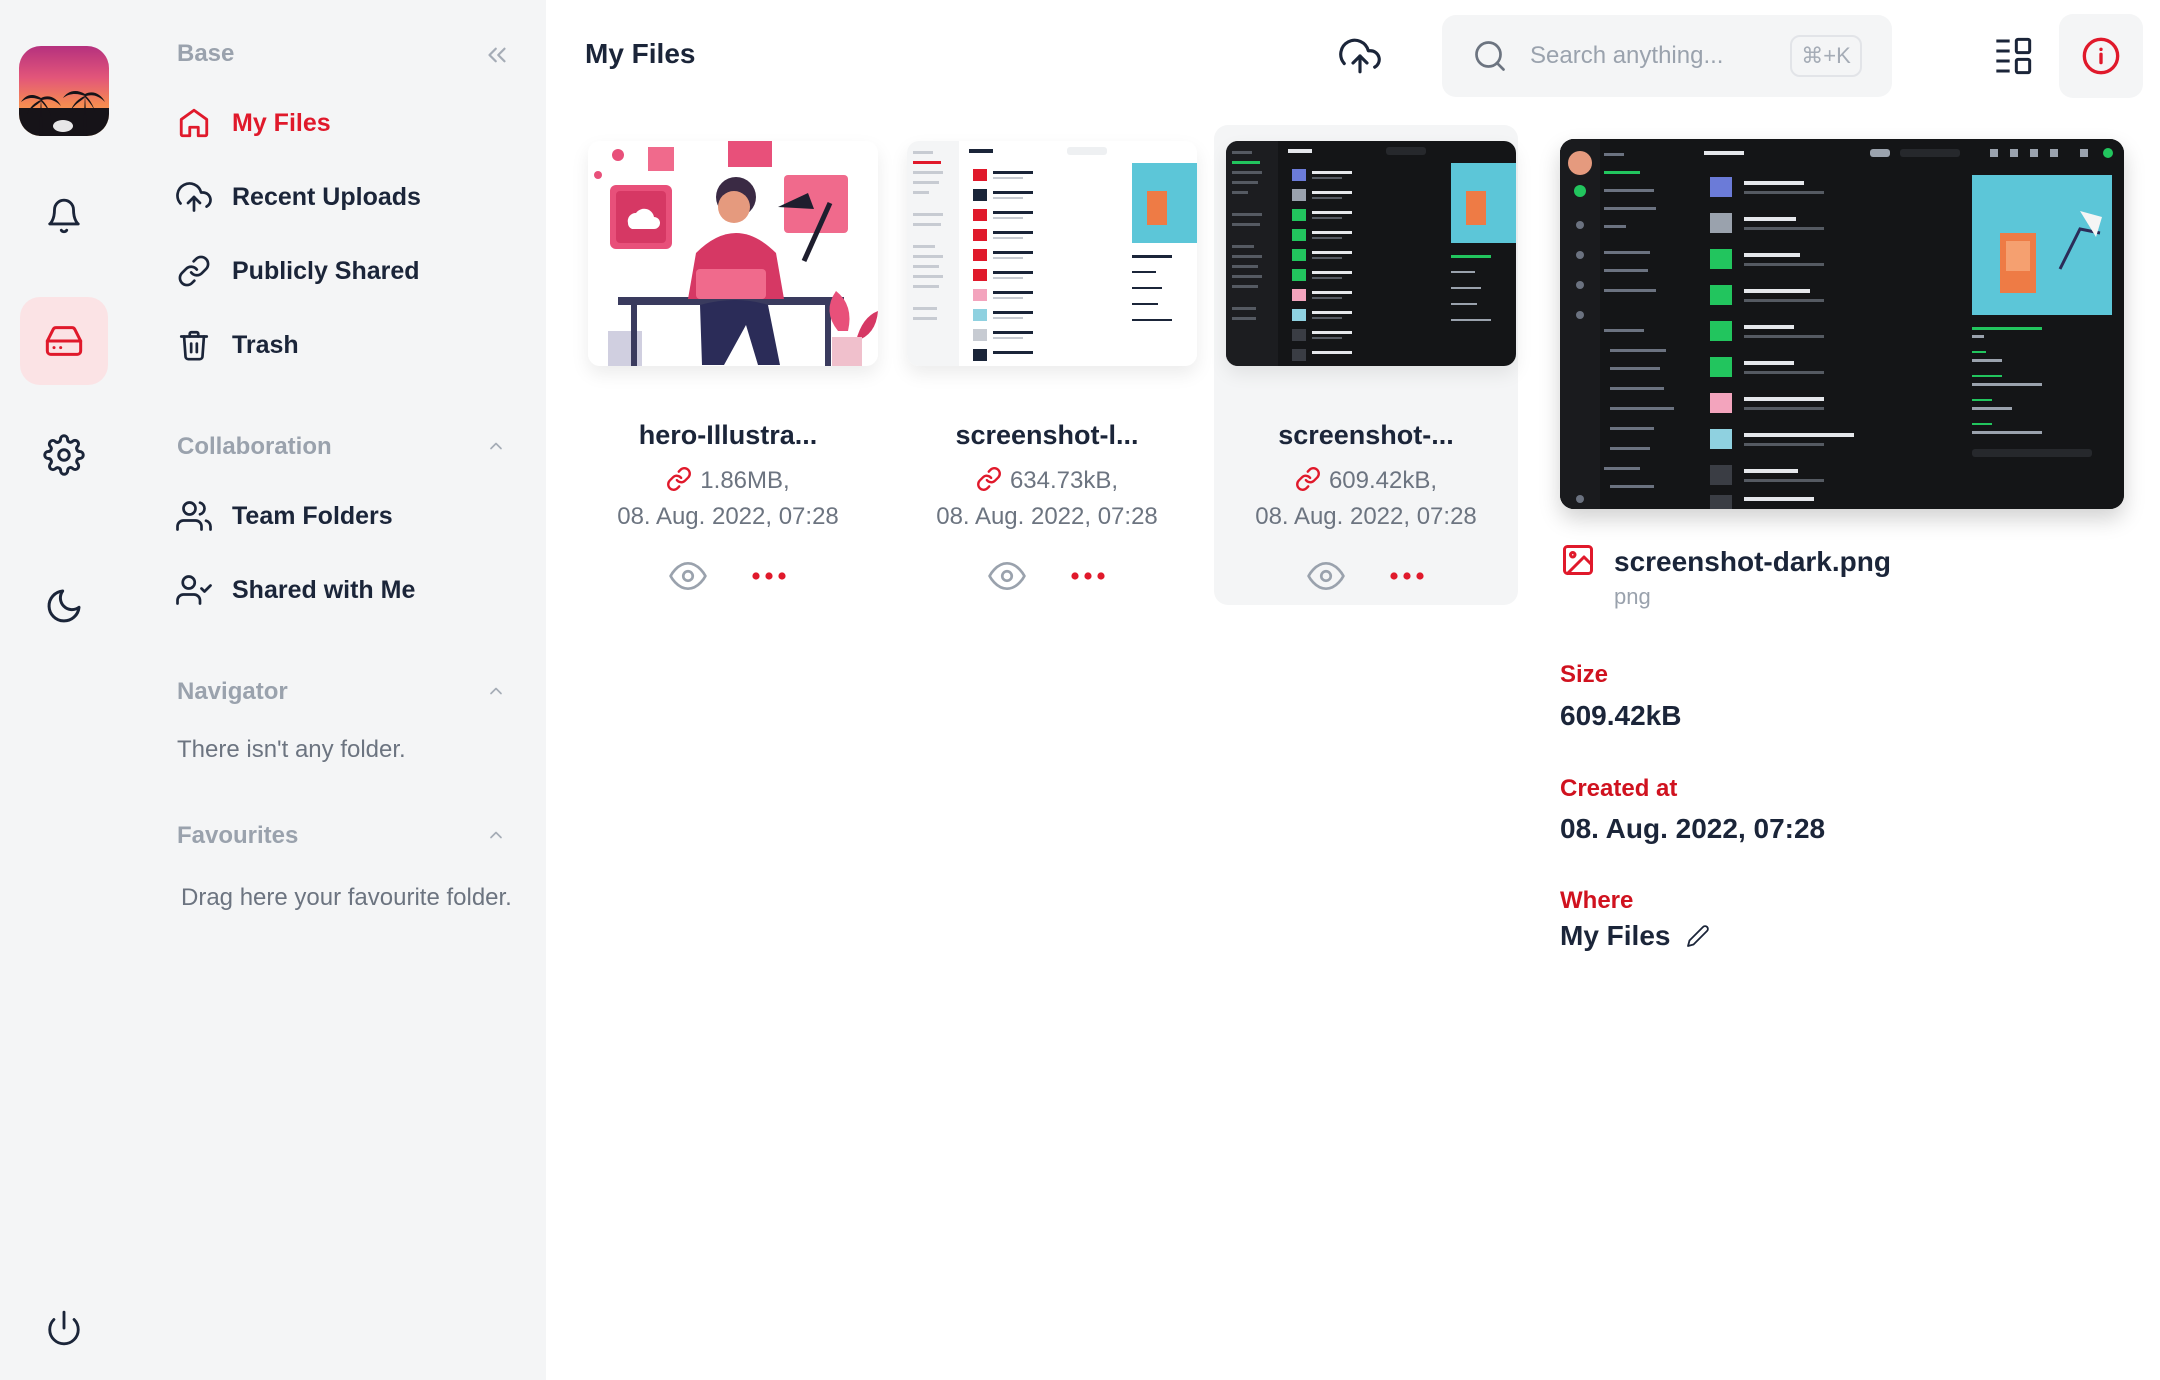 Image resolution: width=2160 pixels, height=1380 pixels. I want to click on sidebar-item-label: Team Folders, so click(312, 515).